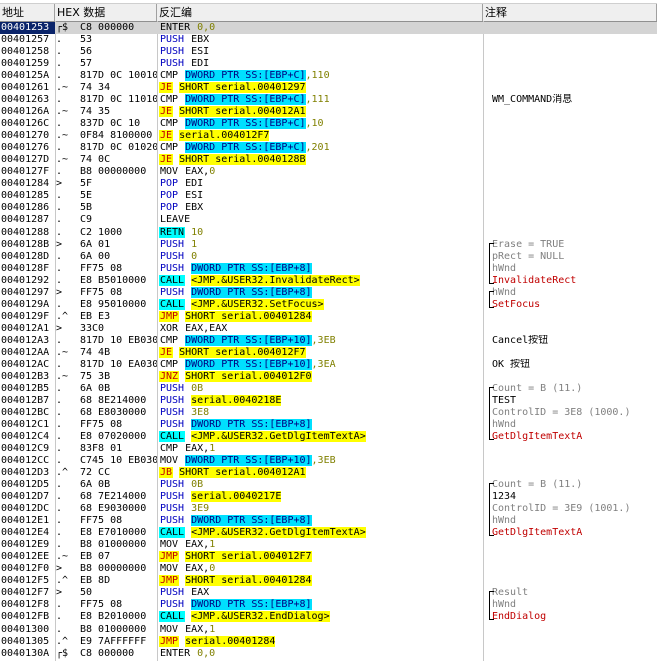 The height and width of the screenshot is (661, 657). I want to click on row-address: 00401261, so click(27, 88).